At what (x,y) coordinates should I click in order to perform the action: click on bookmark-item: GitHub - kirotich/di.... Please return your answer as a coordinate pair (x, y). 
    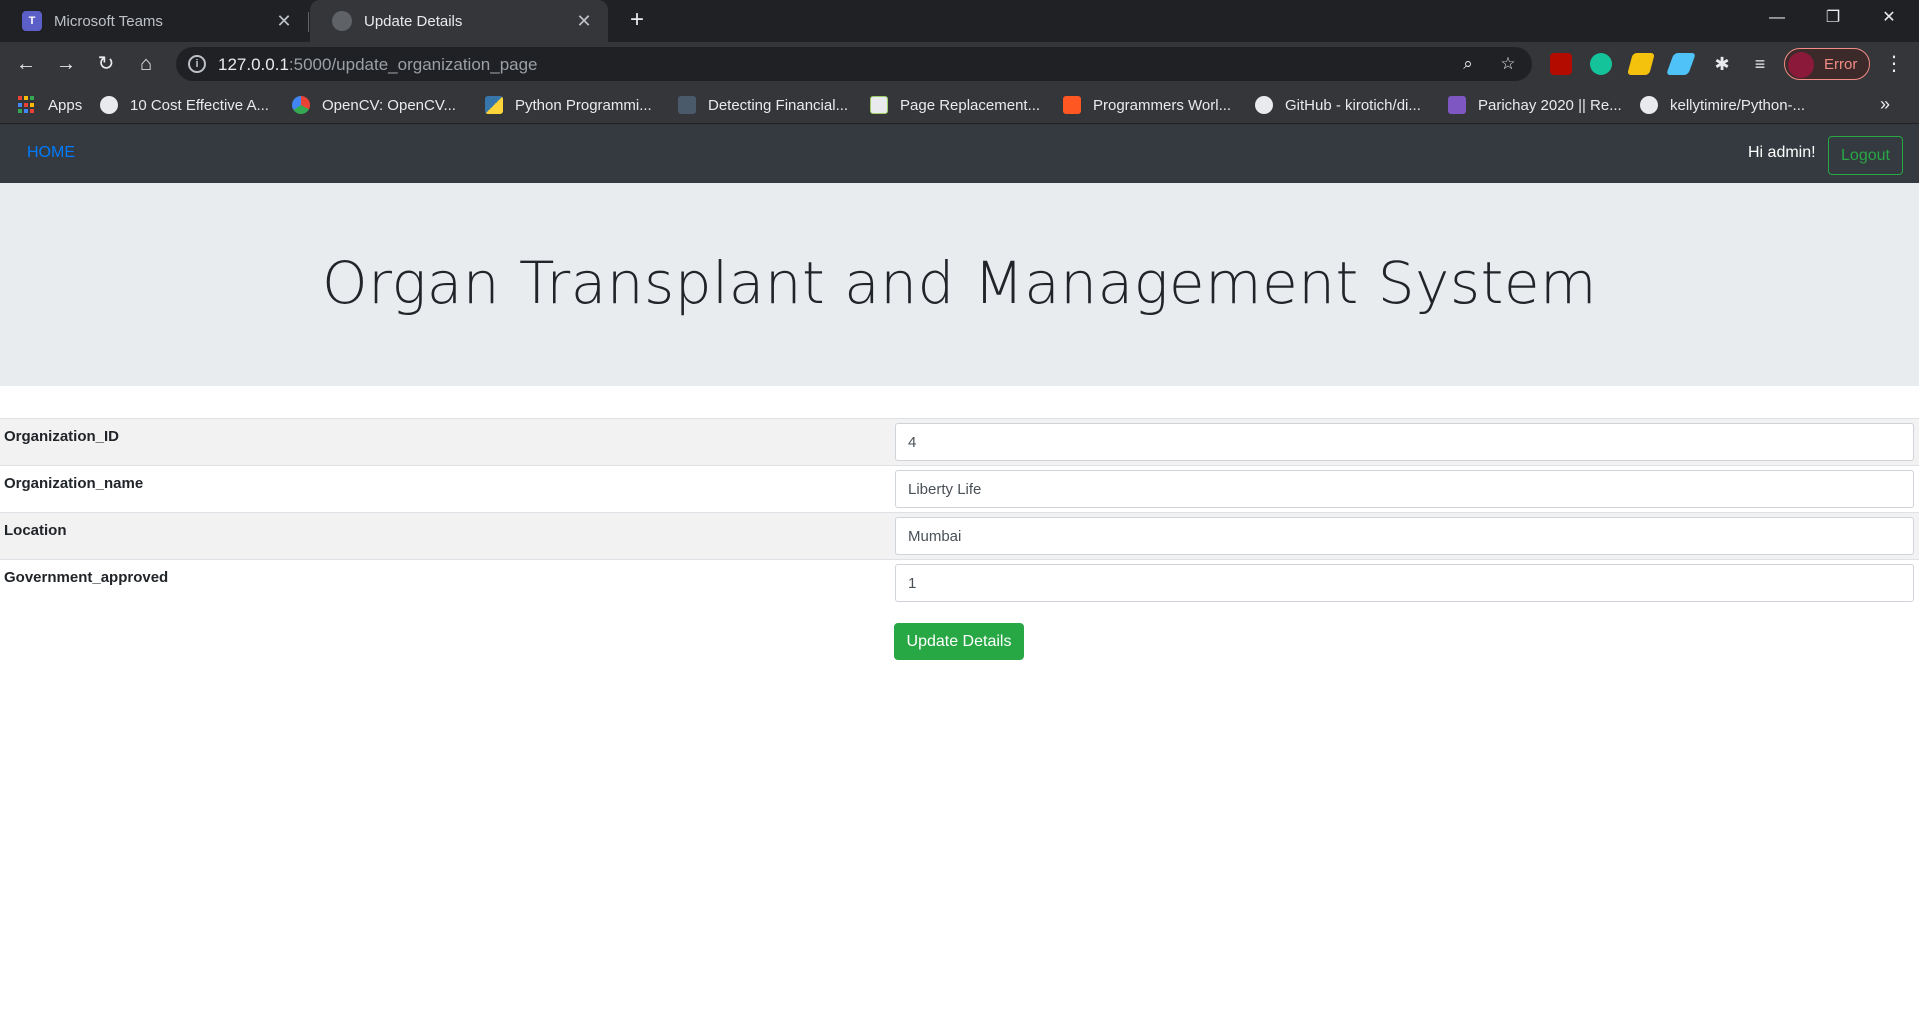
    Looking at the image, I should click on (1338, 105).